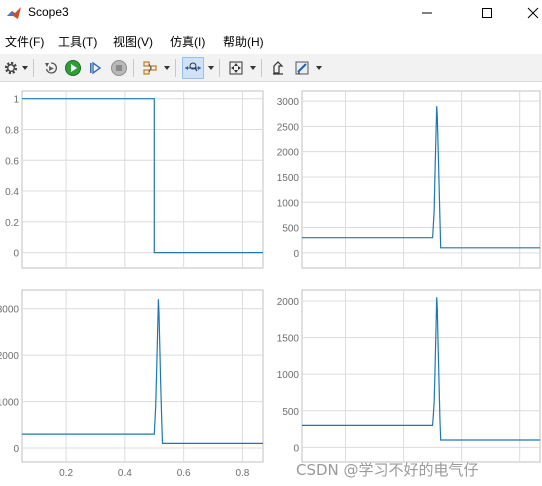 This screenshot has height=486, width=542. Describe the element at coordinates (48, 12) in the screenshot. I see `window-title: Scope3` at that location.